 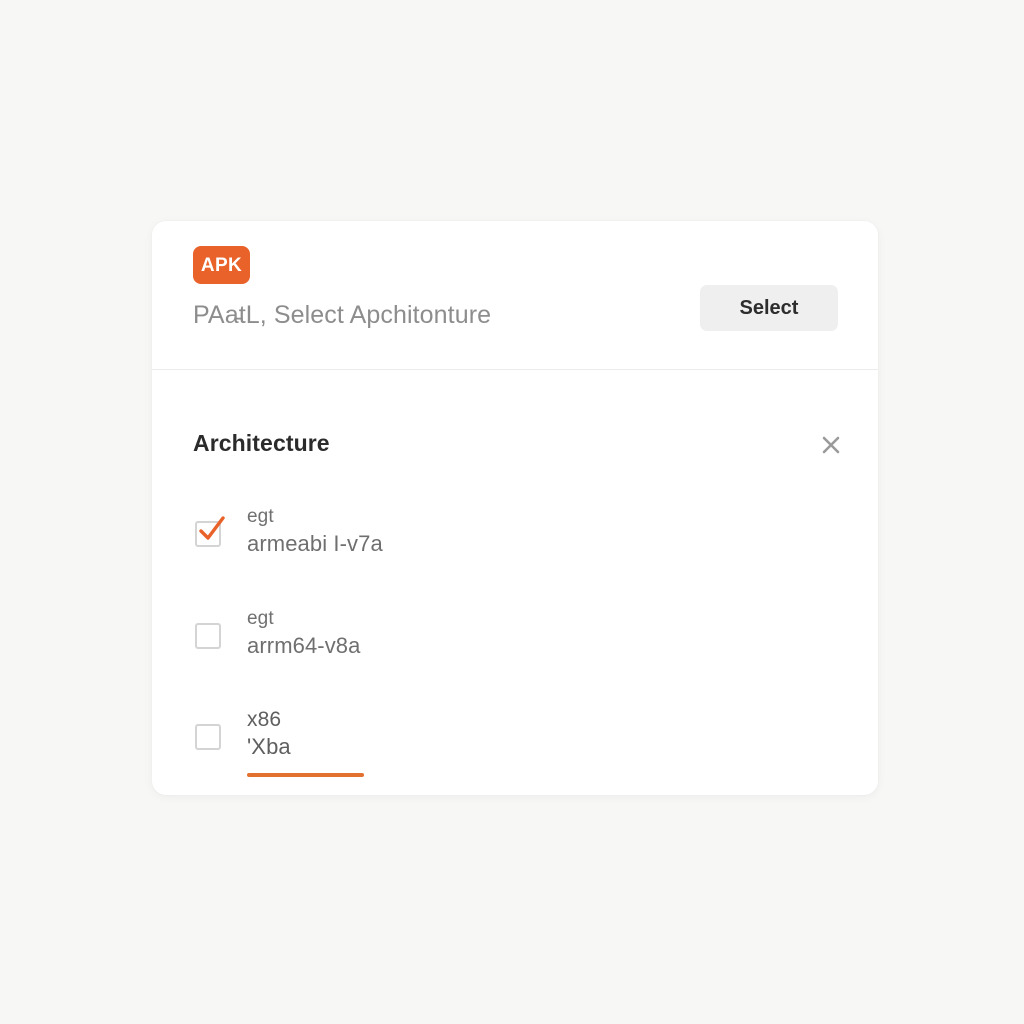 What do you see at coordinates (342, 315) in the screenshot?
I see `header-subtitle: PAa̵tL, Select Apchitonture` at bounding box center [342, 315].